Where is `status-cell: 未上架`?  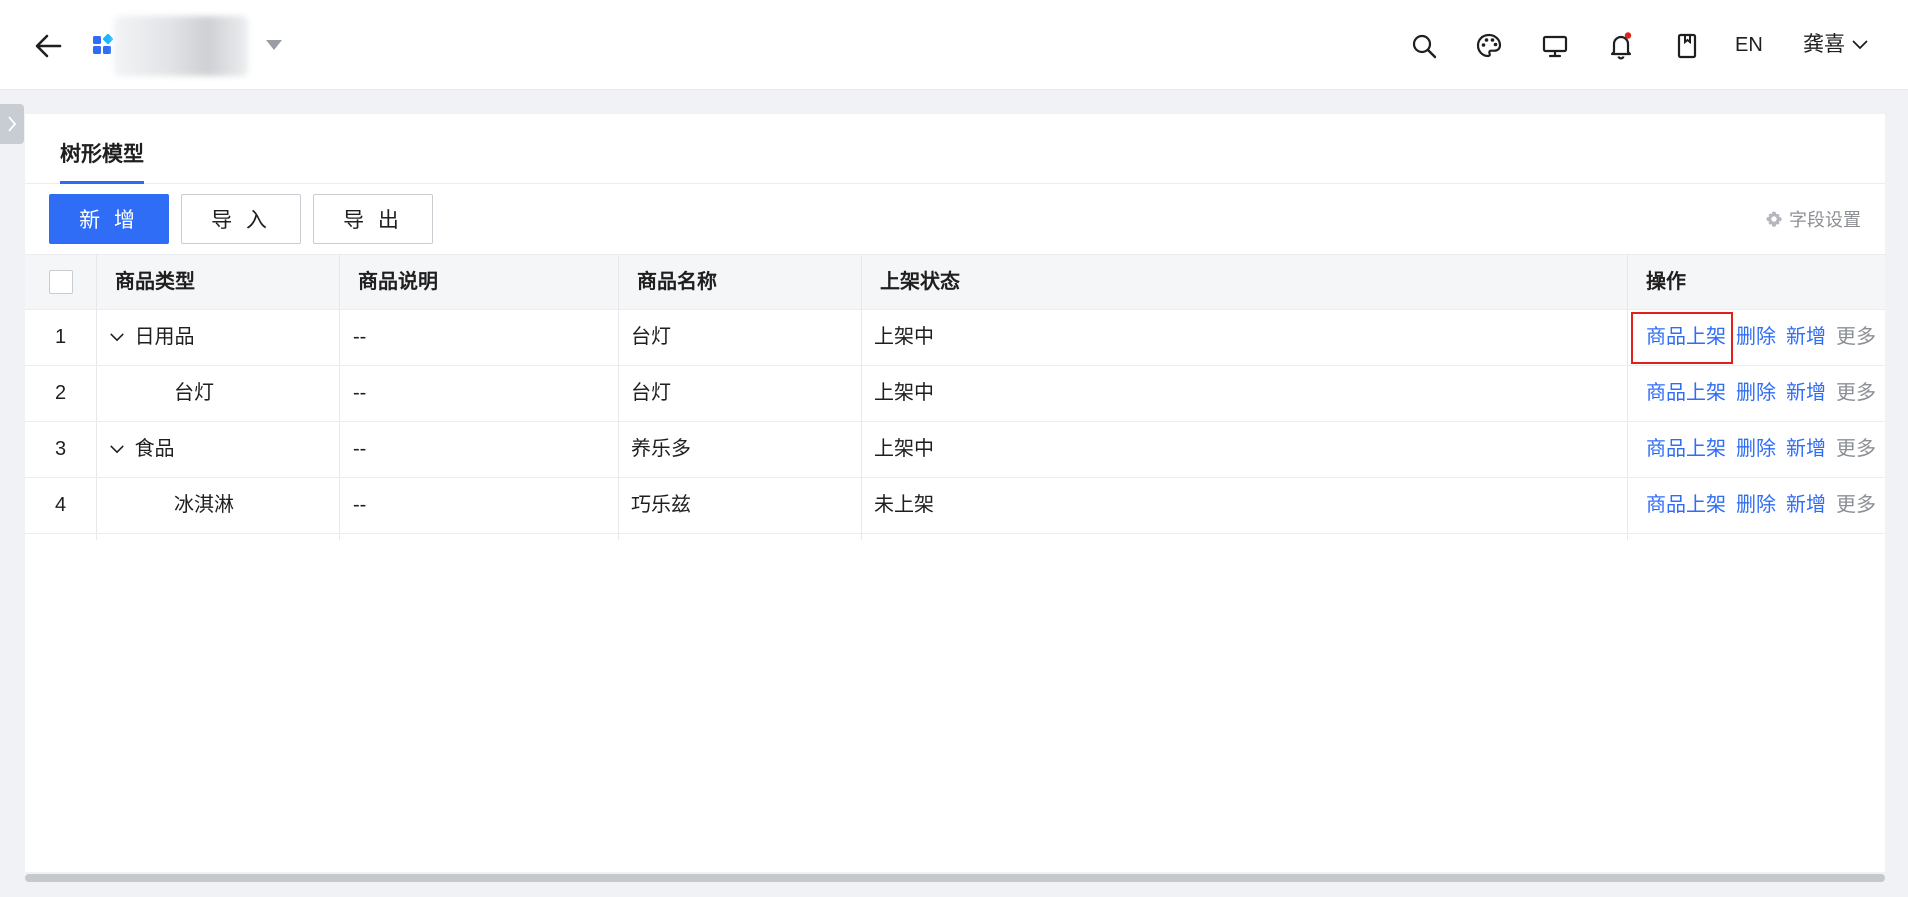
status-cell: 未上架 is located at coordinates (904, 505).